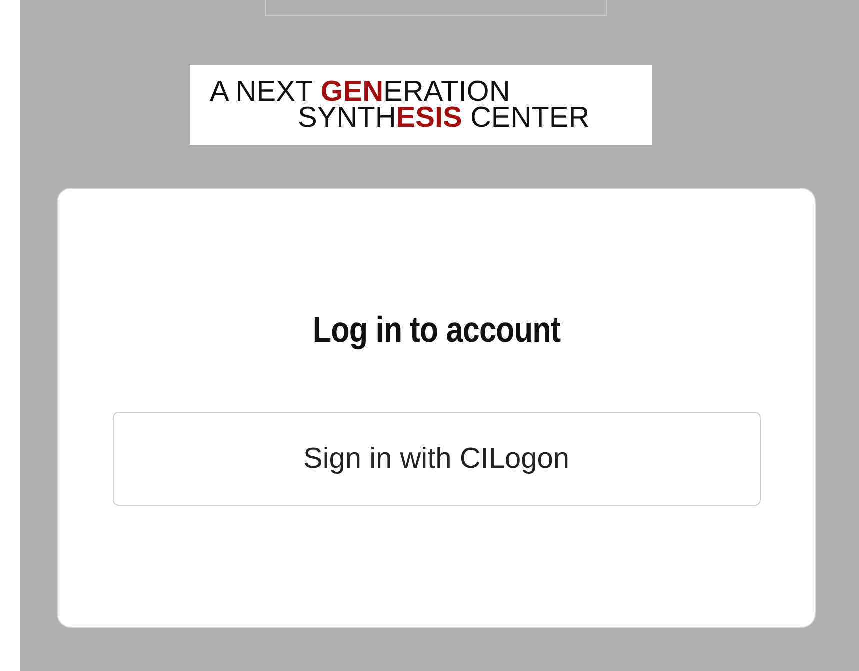 The width and height of the screenshot is (859, 671). What do you see at coordinates (444, 118) in the screenshot?
I see `logo-text: SYNTHESIS CENTER` at bounding box center [444, 118].